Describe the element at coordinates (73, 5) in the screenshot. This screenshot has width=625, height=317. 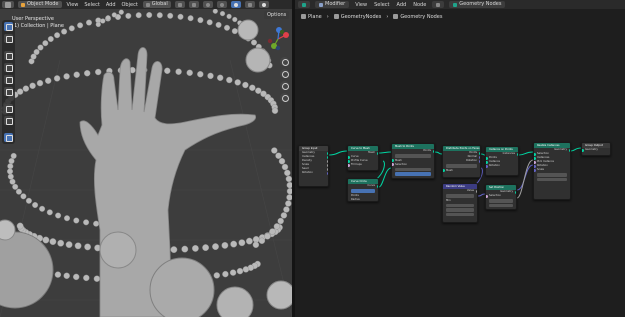
I see `menu-view: View` at that location.